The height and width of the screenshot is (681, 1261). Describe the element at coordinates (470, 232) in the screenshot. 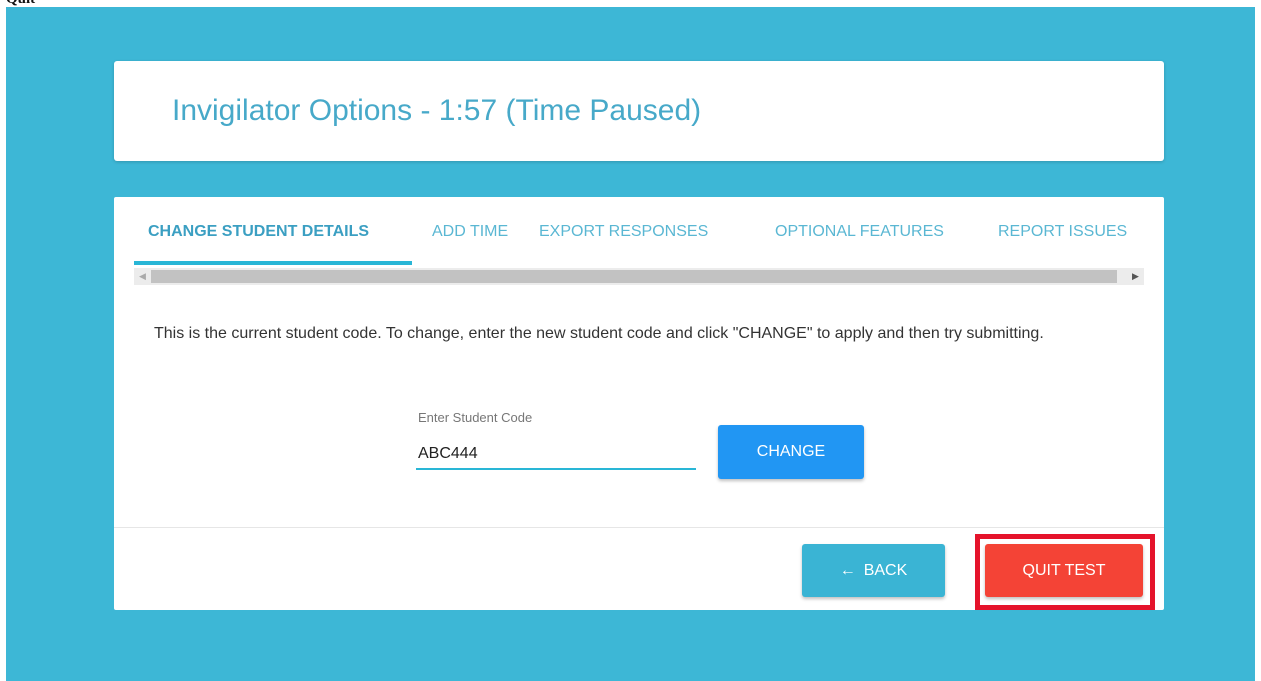

I see `tab-add-time: ADD TIME` at that location.